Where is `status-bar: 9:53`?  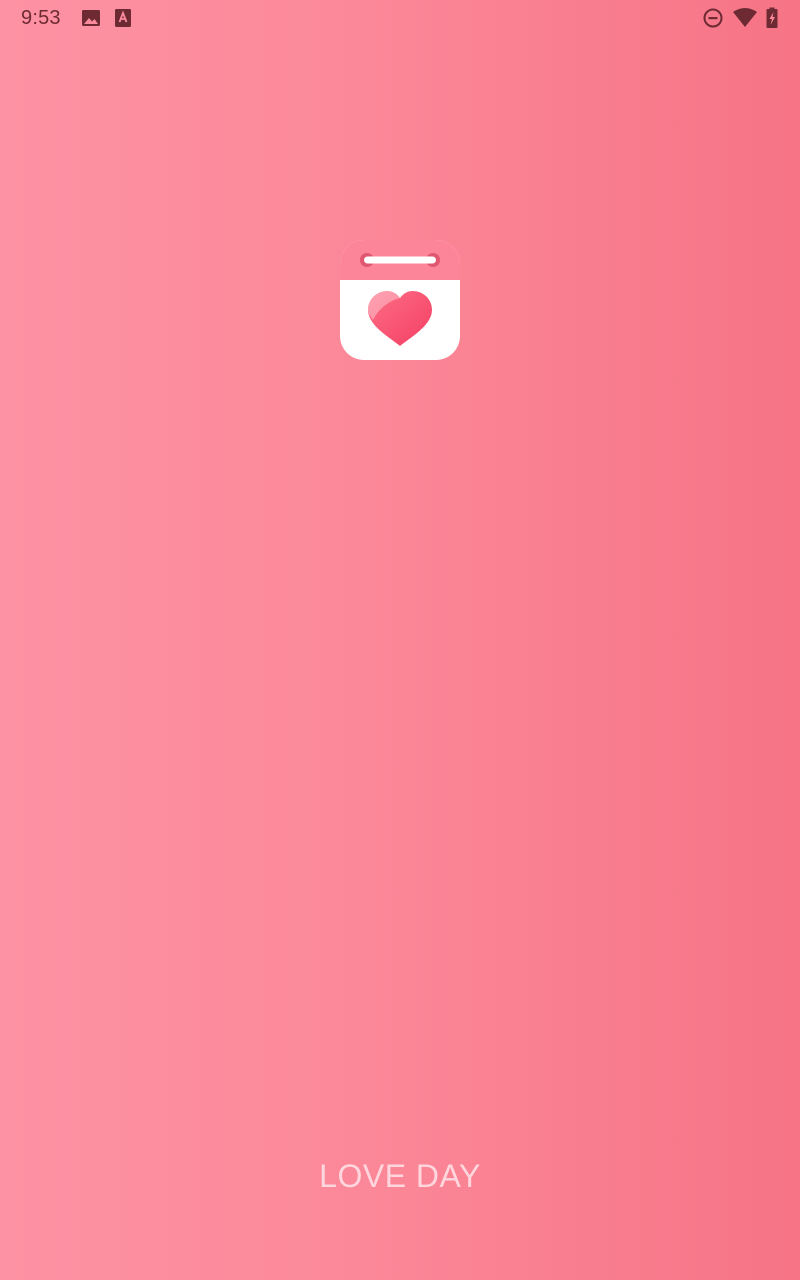
status-bar: 9:53 is located at coordinates (400, 18).